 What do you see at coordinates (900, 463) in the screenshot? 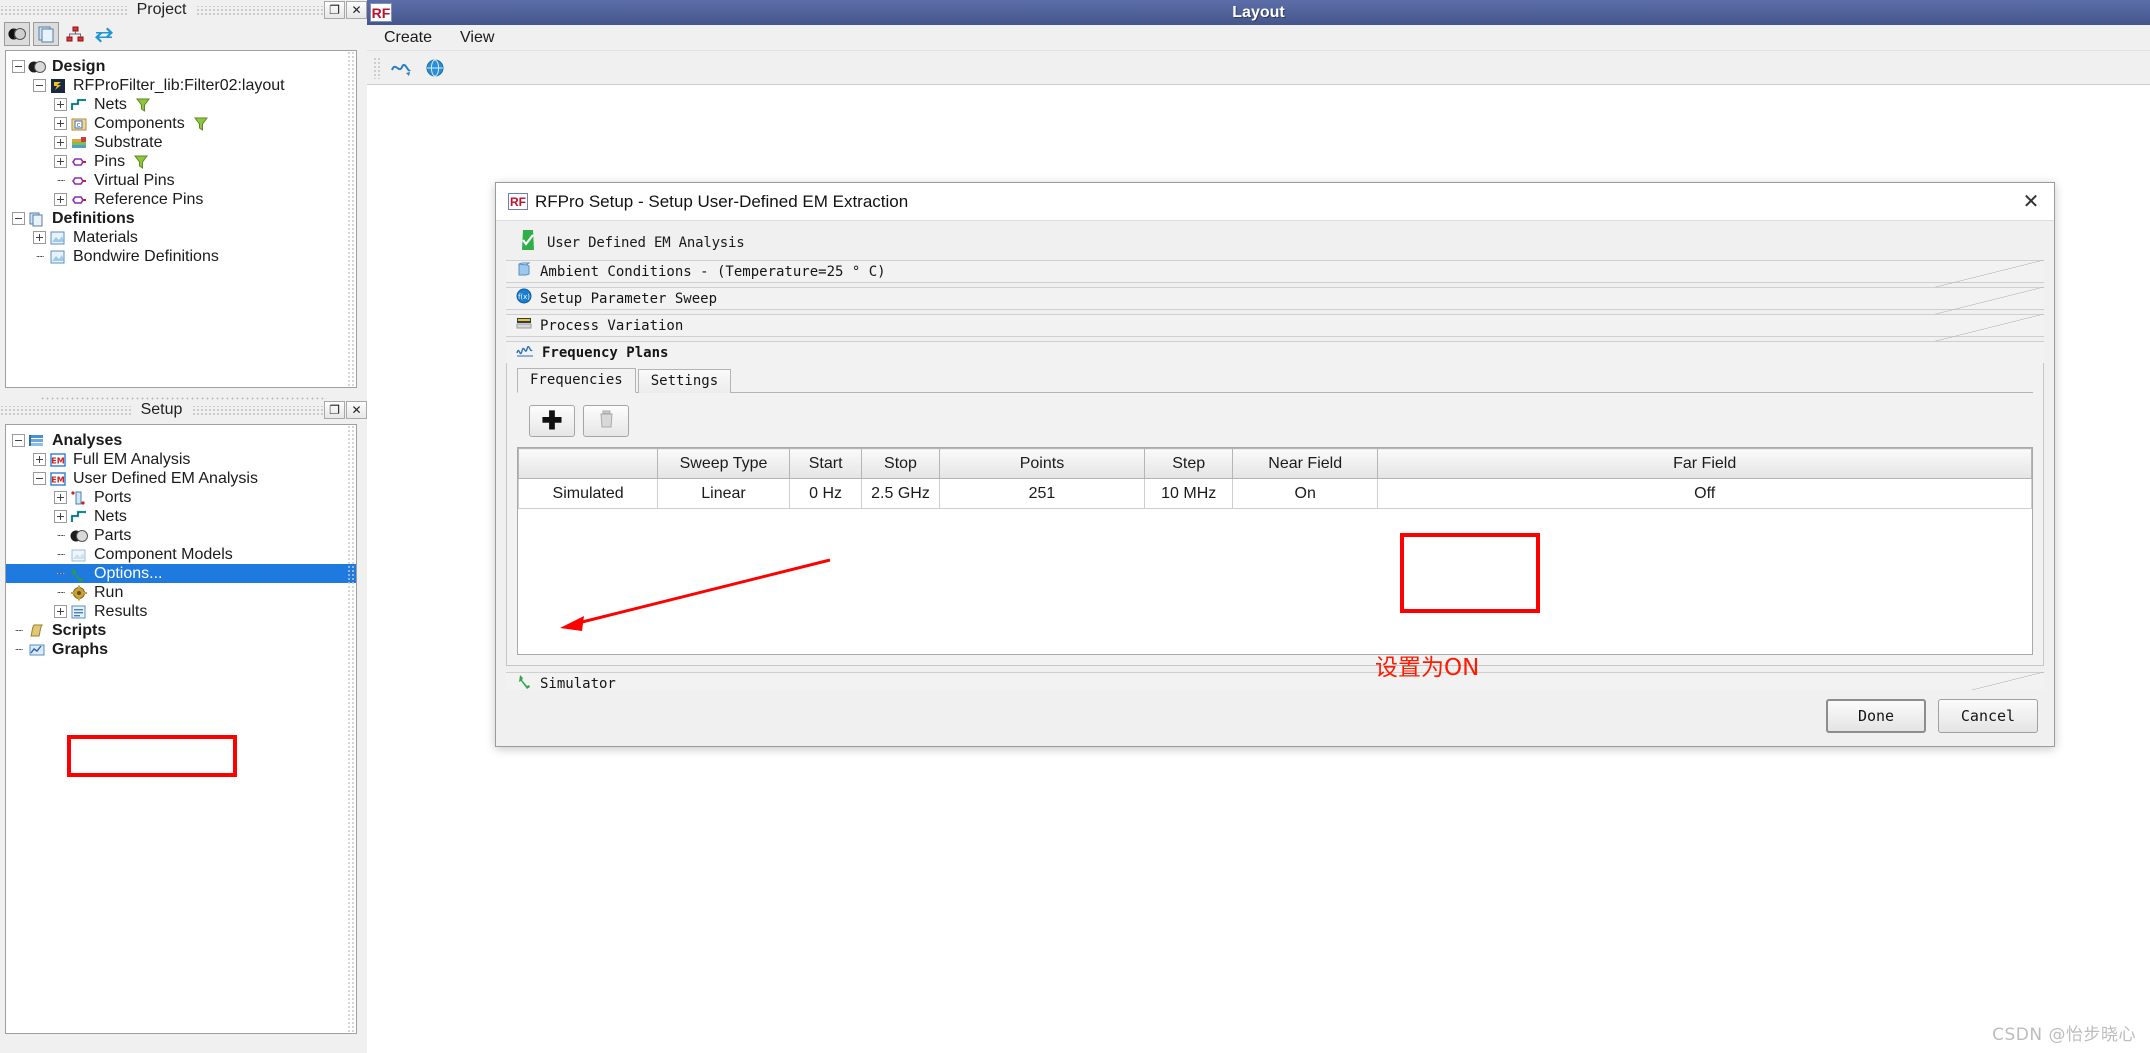
I see `column-header-stop: Stop` at bounding box center [900, 463].